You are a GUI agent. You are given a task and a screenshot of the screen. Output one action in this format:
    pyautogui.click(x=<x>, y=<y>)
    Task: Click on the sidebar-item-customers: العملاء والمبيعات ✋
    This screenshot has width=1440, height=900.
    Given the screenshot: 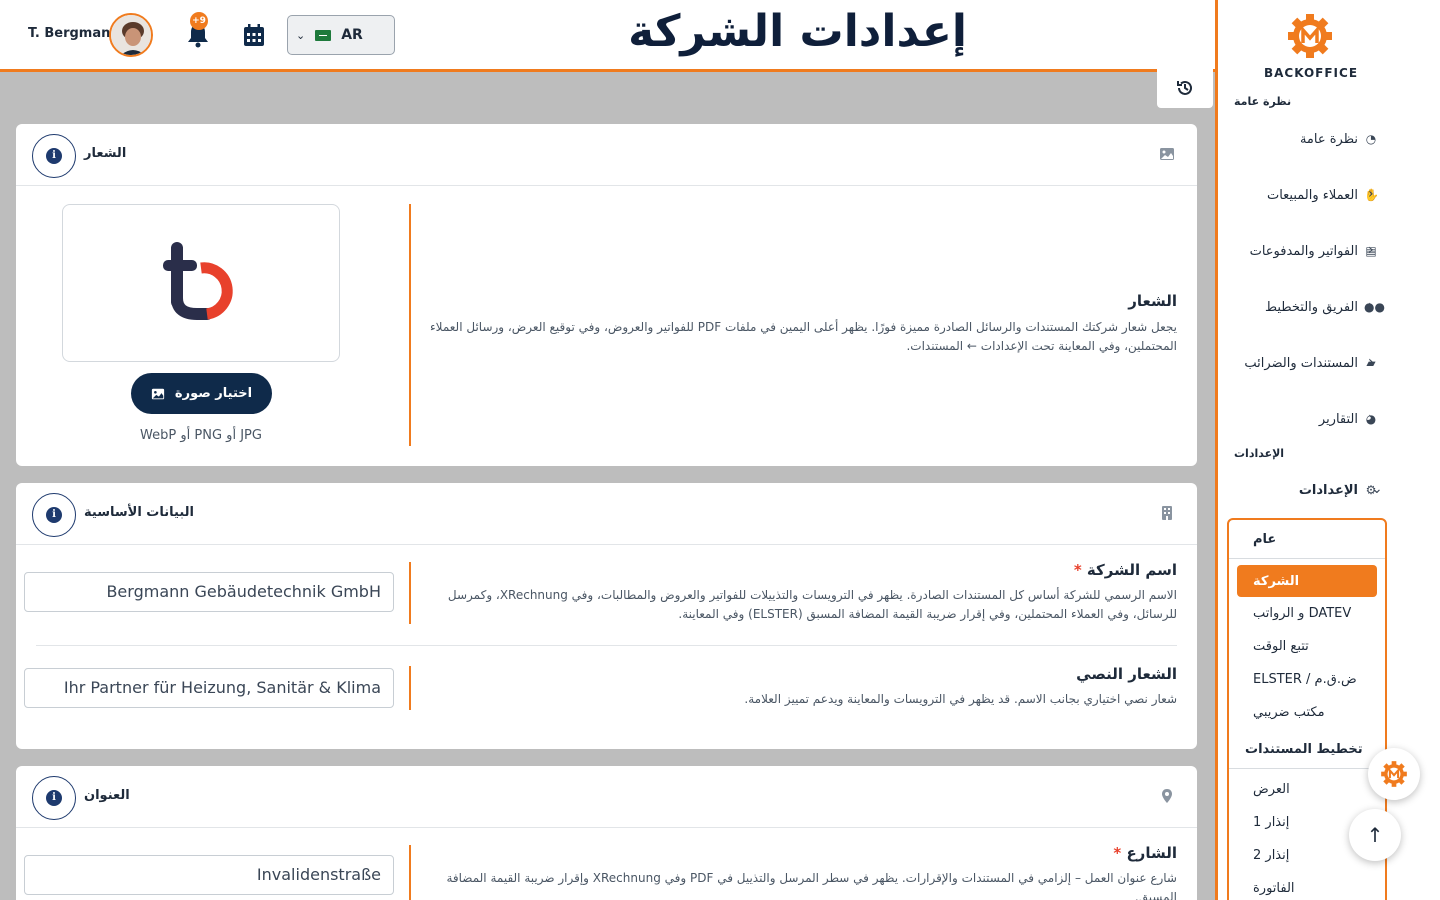 What is the action you would take?
    pyautogui.click(x=1288, y=195)
    